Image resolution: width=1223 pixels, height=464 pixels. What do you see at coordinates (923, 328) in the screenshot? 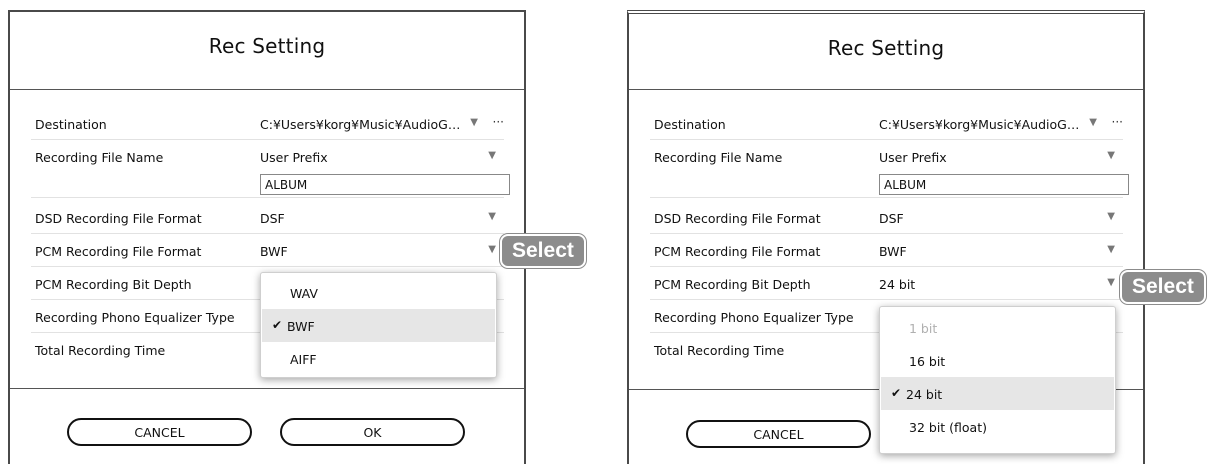
I see `menu-item-1-bit: 1 bit` at bounding box center [923, 328].